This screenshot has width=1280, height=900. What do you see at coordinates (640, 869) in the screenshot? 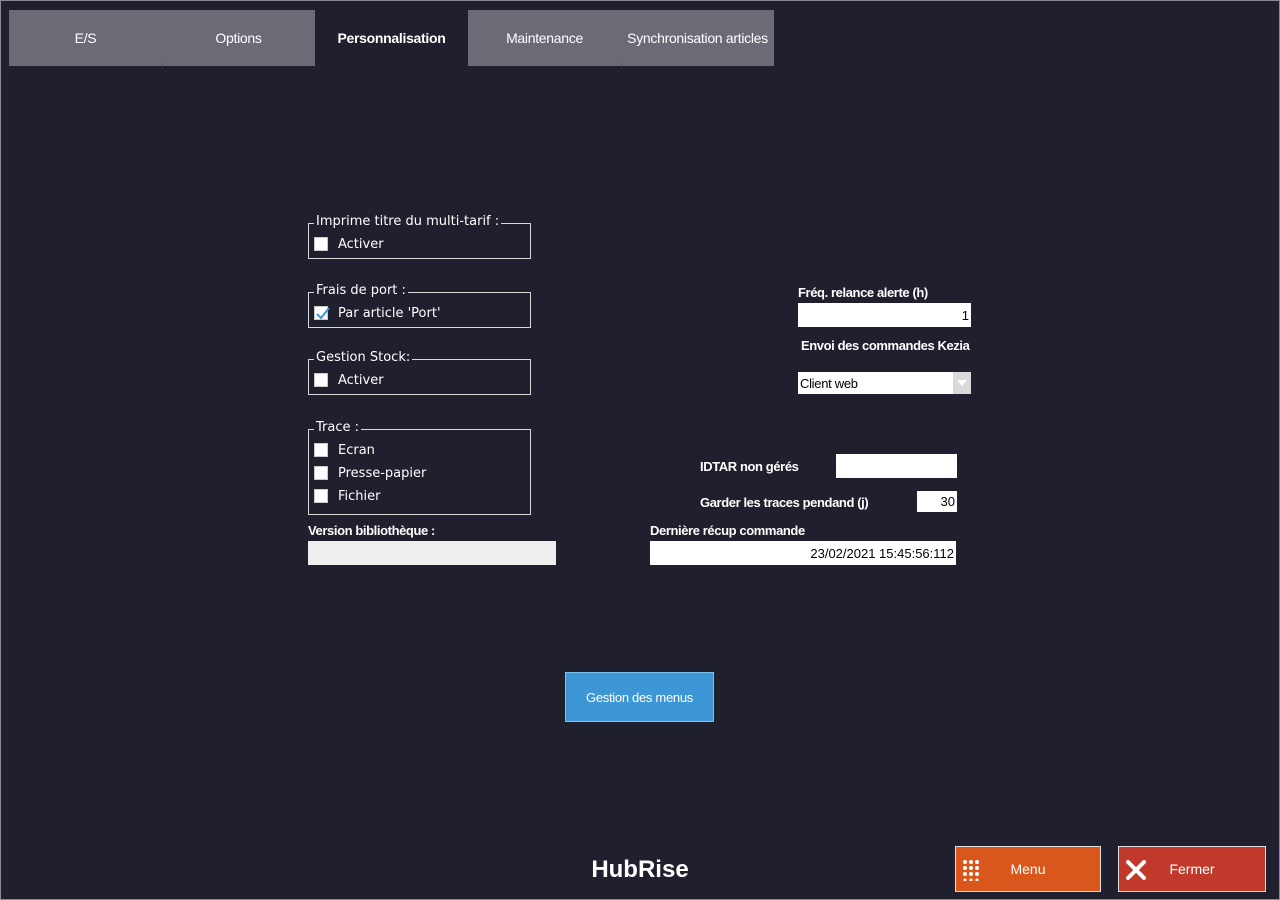
I see `app-title: HubRise` at bounding box center [640, 869].